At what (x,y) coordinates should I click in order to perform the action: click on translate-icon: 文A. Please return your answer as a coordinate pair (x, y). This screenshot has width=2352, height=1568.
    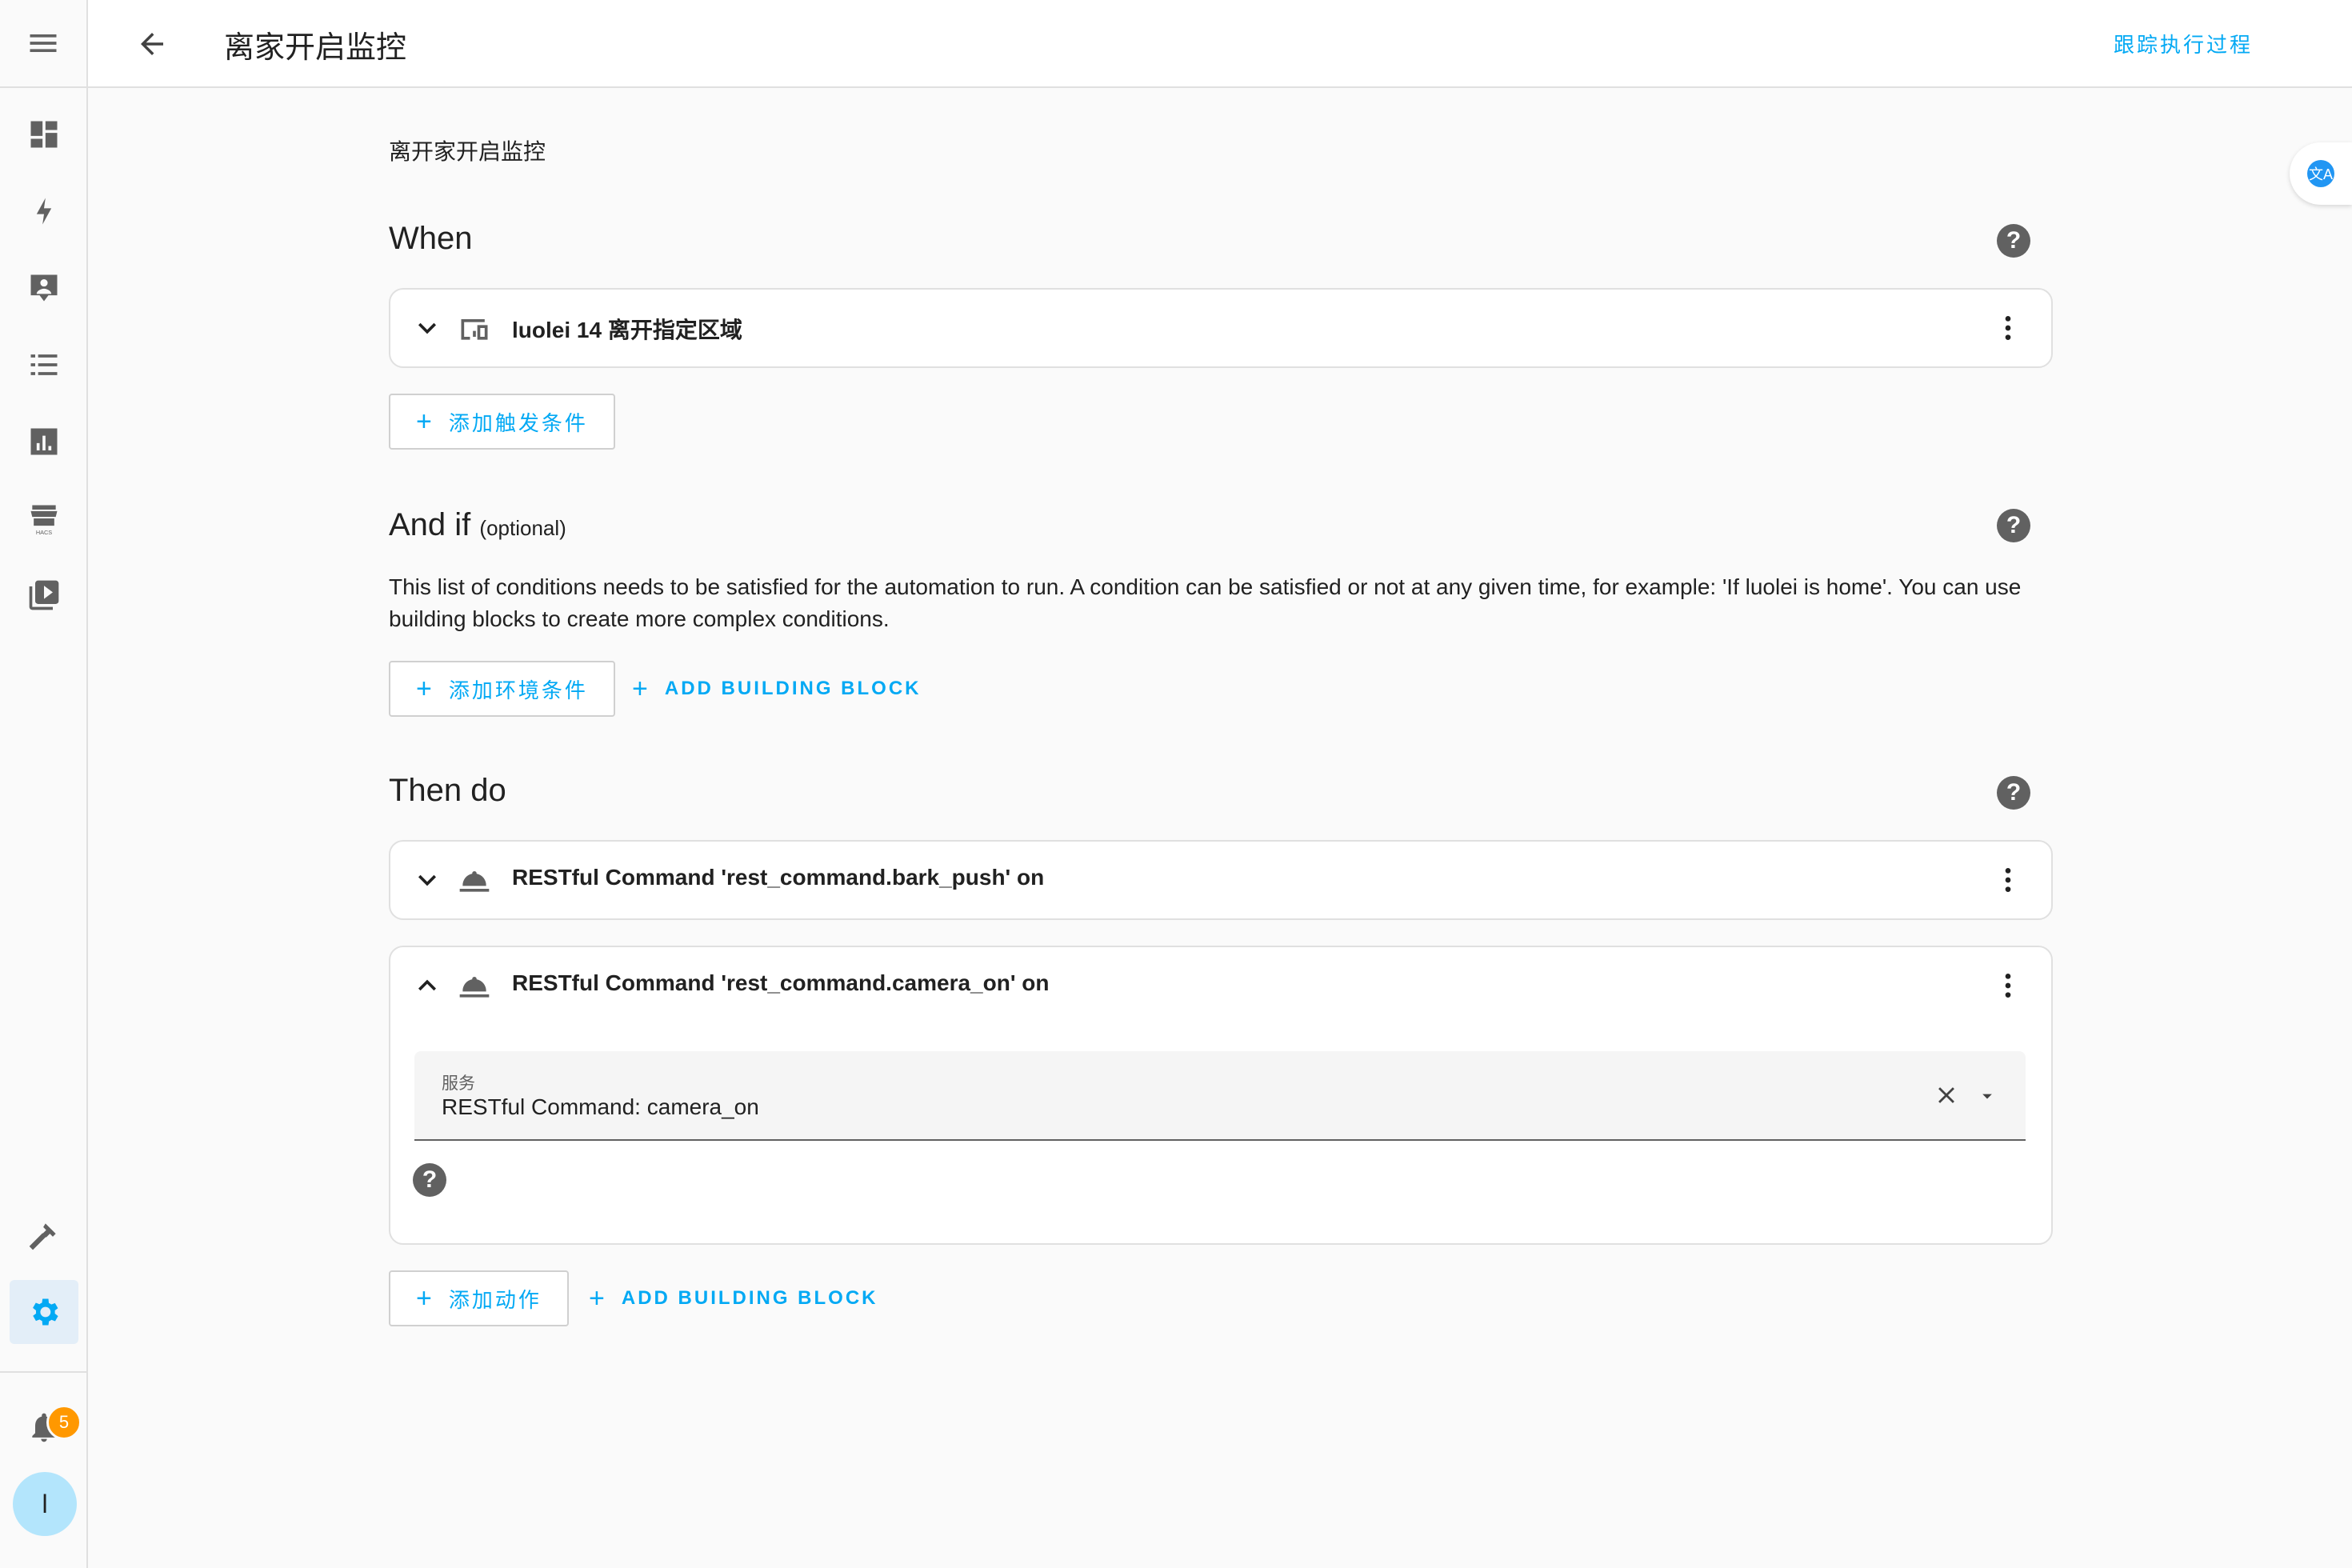
    Looking at the image, I should click on (2320, 173).